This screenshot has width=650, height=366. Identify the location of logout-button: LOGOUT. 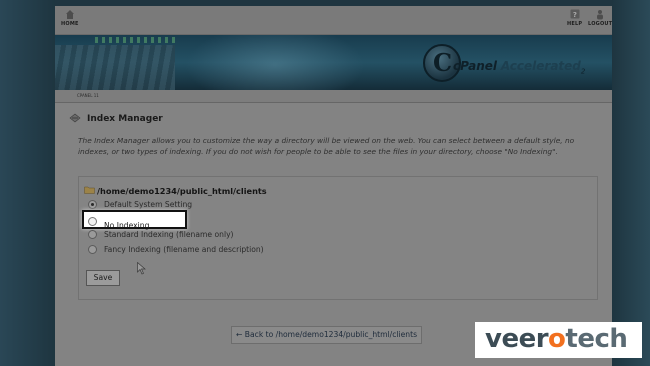
(600, 18).